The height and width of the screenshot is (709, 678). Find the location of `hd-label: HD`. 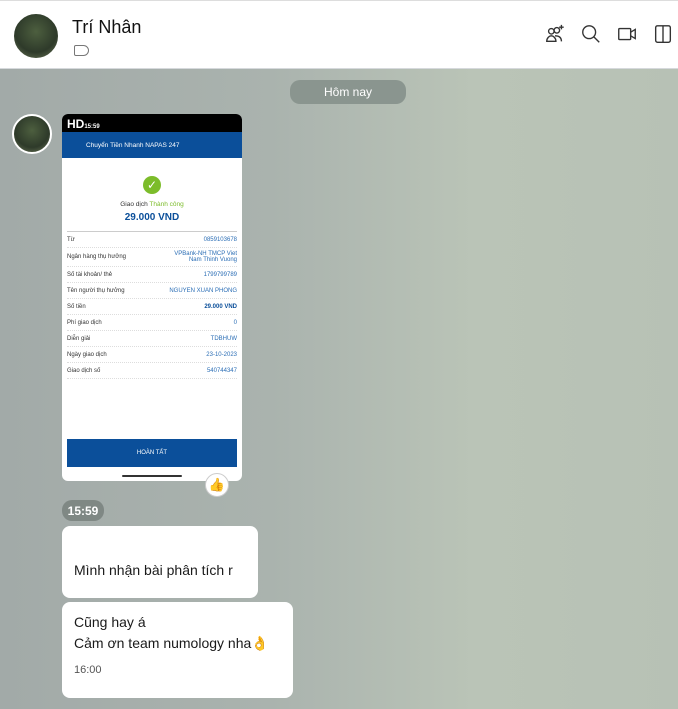

hd-label: HD is located at coordinates (76, 124).